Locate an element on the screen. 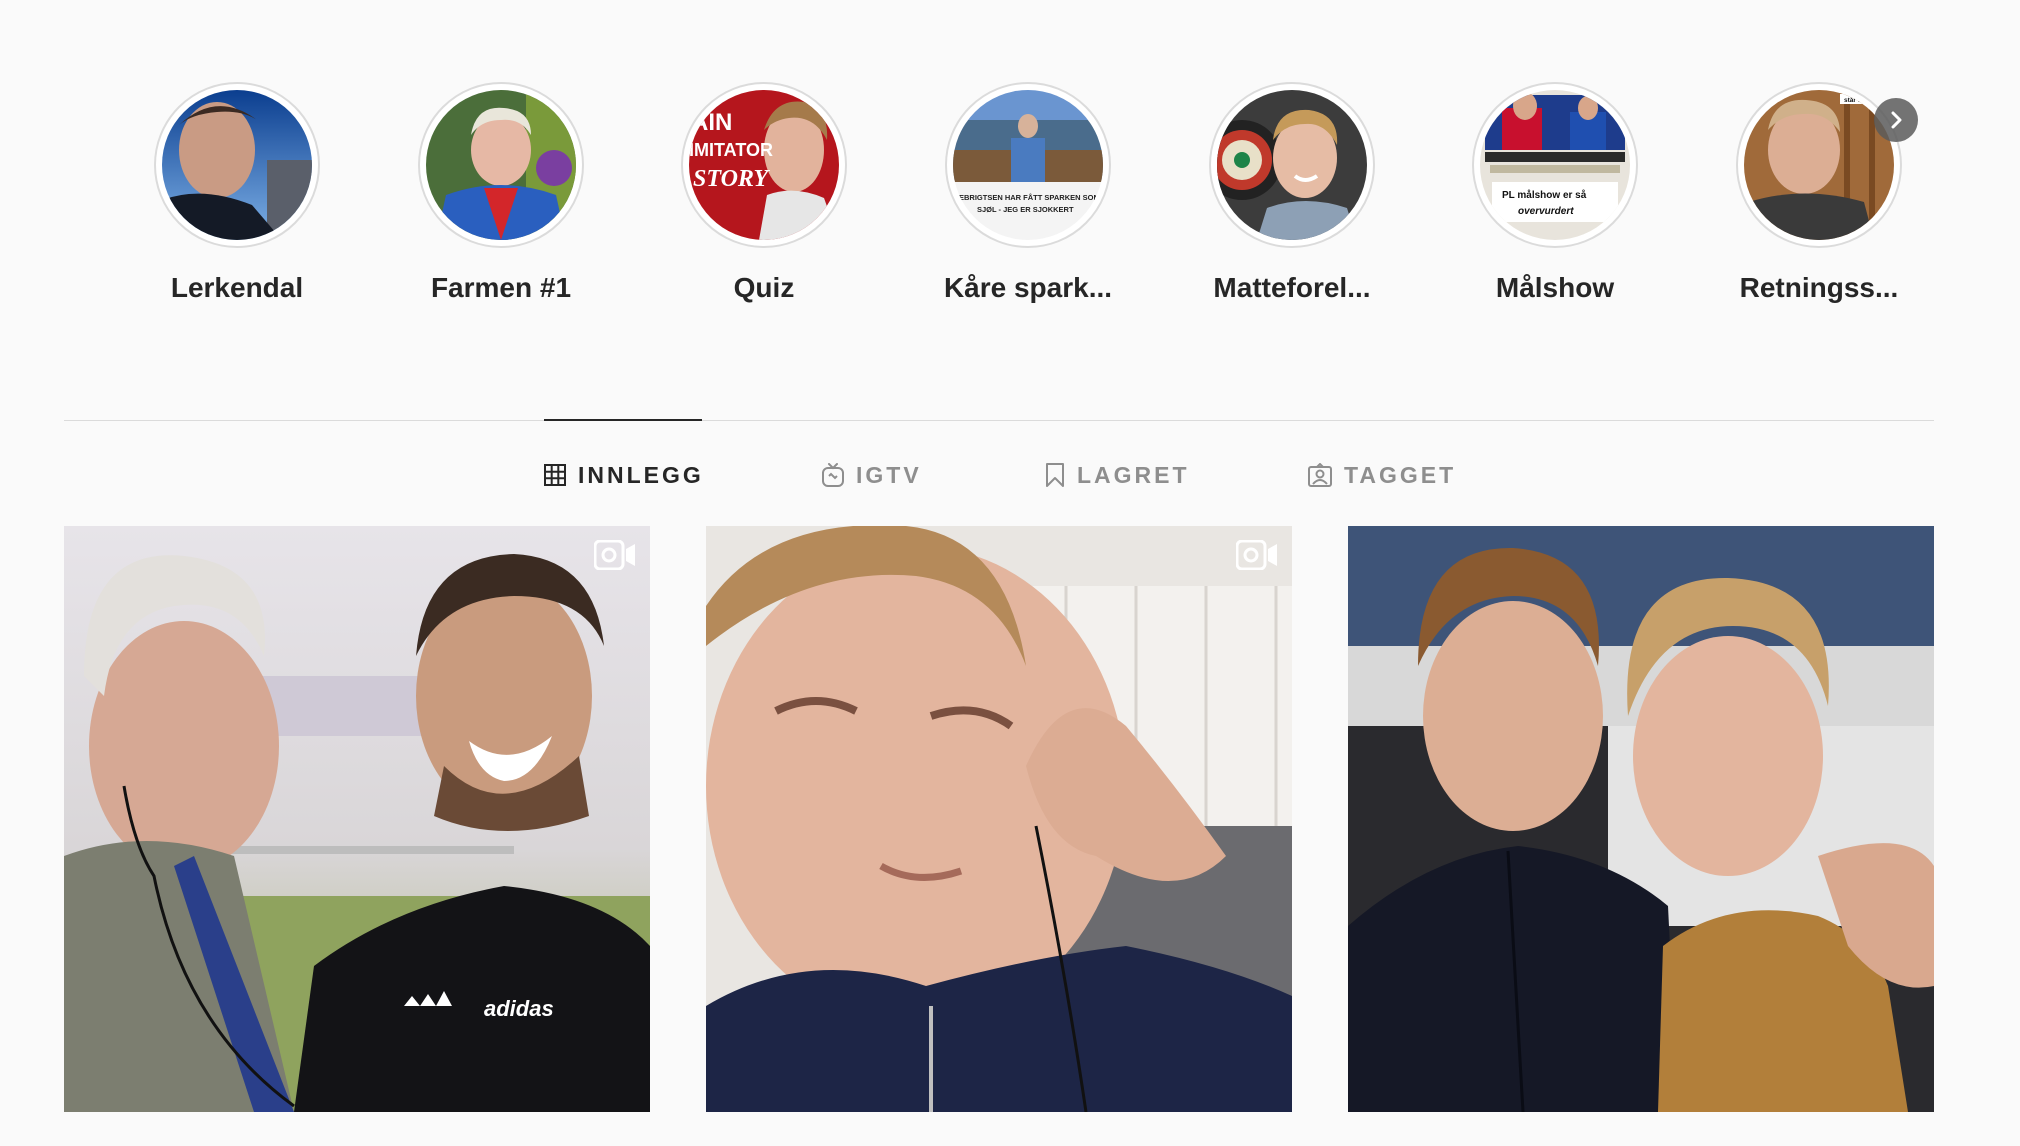  tab-tagget: TAGGET is located at coordinates (1382, 475).